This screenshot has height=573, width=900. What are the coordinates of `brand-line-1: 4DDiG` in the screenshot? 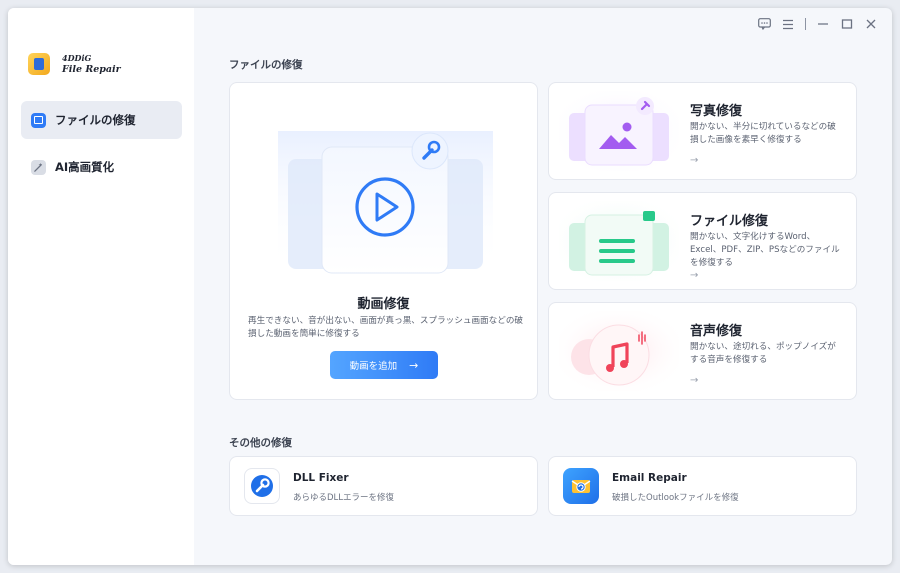 It's located at (77, 58).